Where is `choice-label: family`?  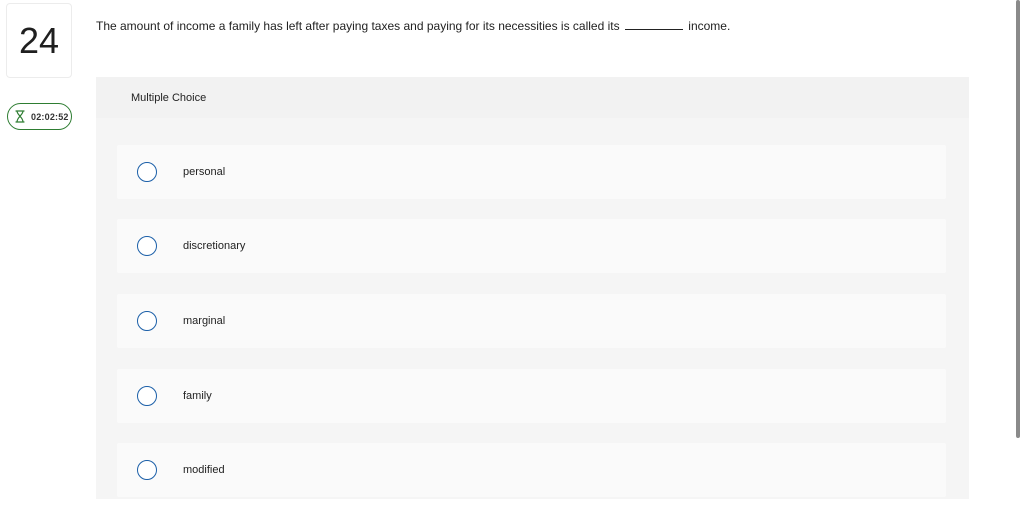 choice-label: family is located at coordinates (197, 396).